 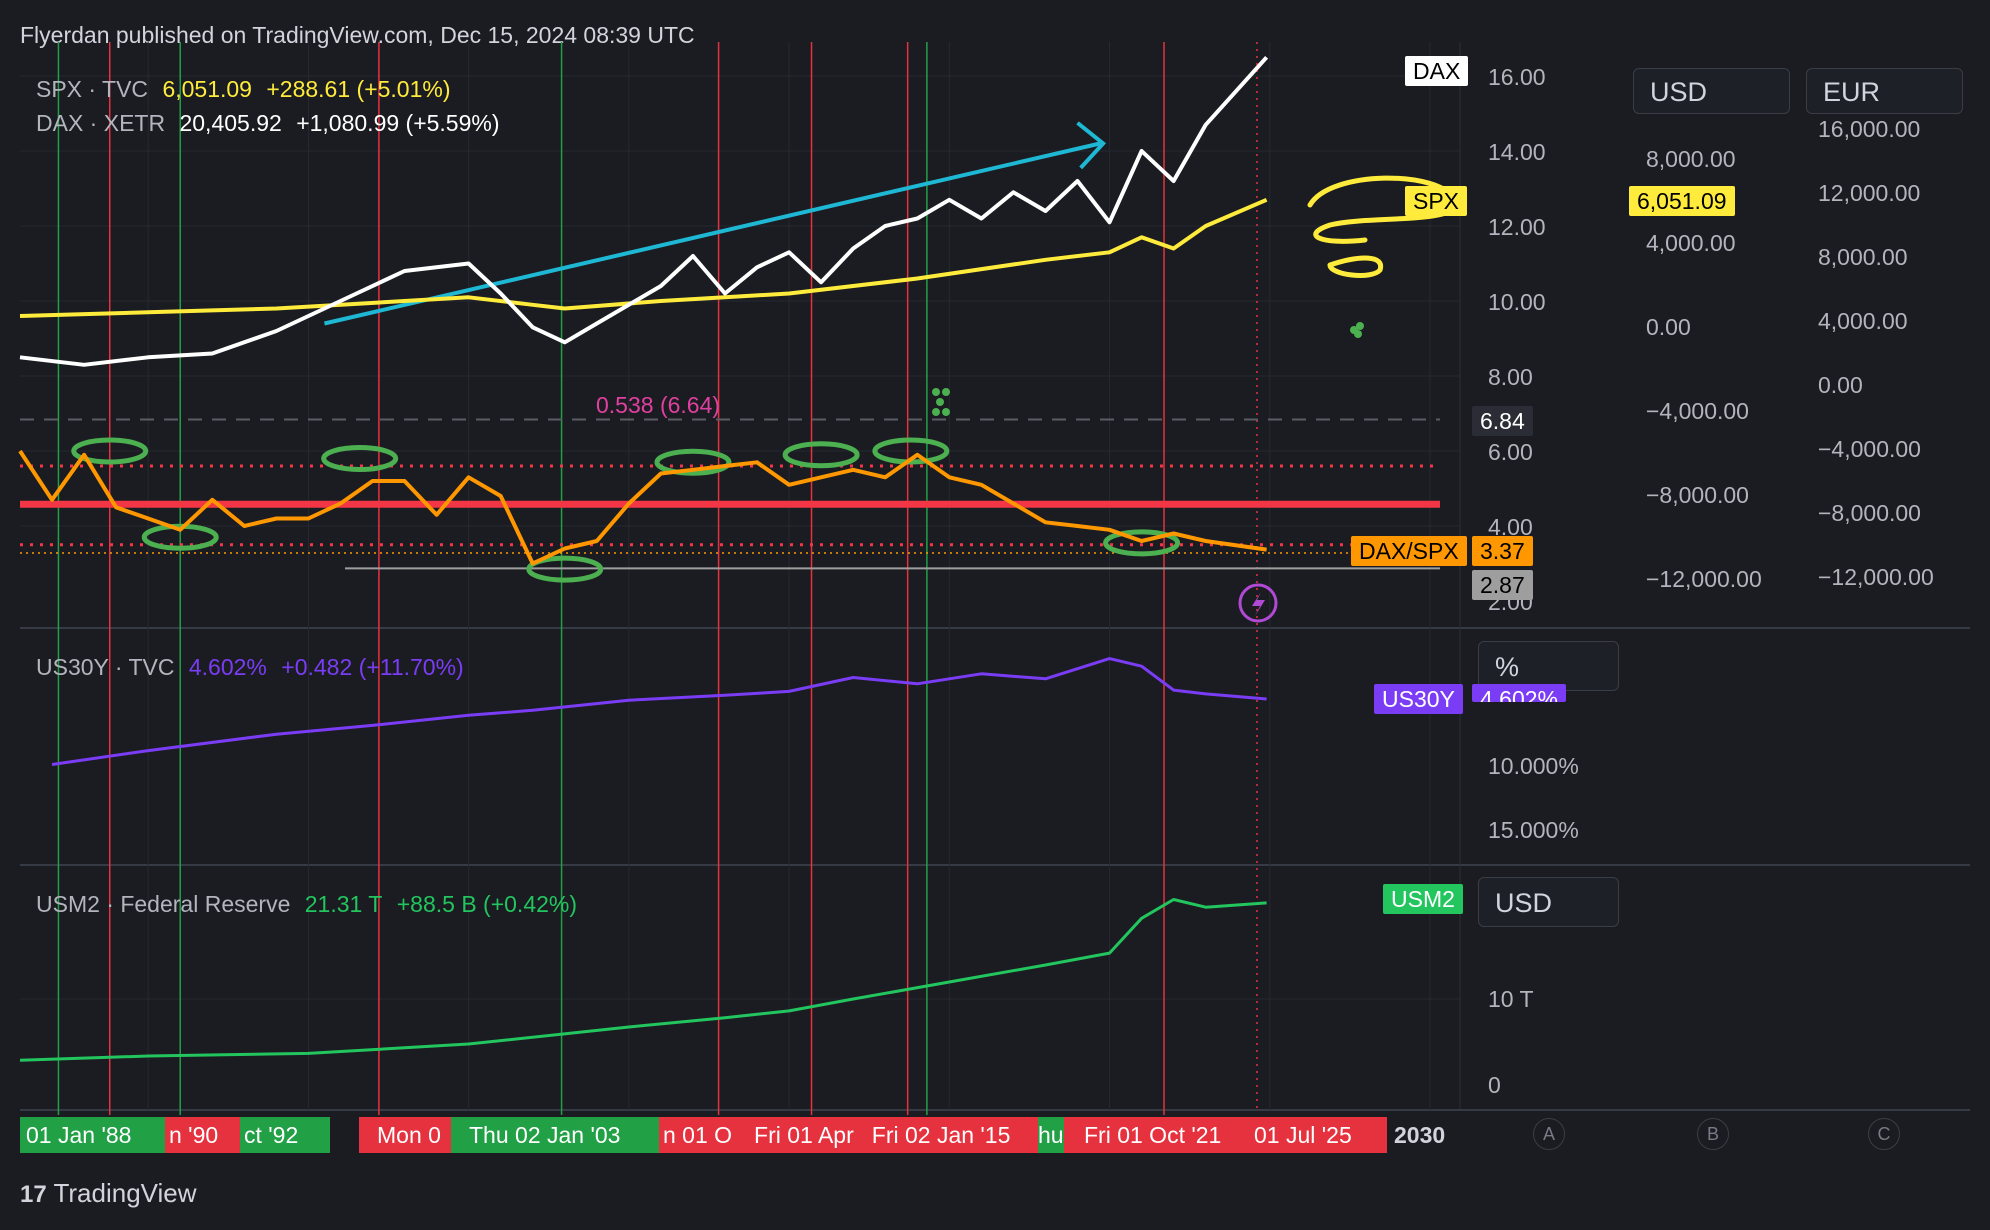 I want to click on legend-us30y-value: 4.602%, so click(x=227, y=667).